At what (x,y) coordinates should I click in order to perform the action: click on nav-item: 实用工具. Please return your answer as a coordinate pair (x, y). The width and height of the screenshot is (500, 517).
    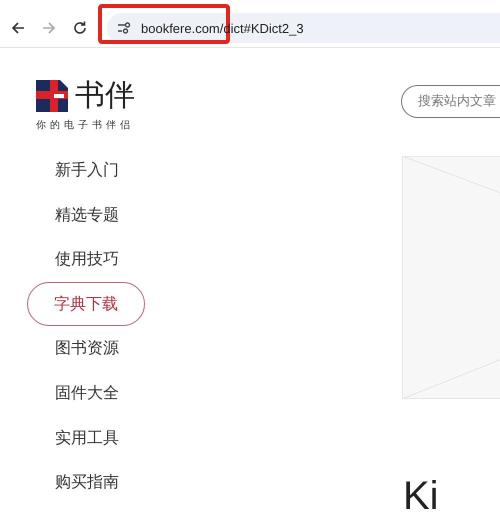
    Looking at the image, I should click on (87, 438).